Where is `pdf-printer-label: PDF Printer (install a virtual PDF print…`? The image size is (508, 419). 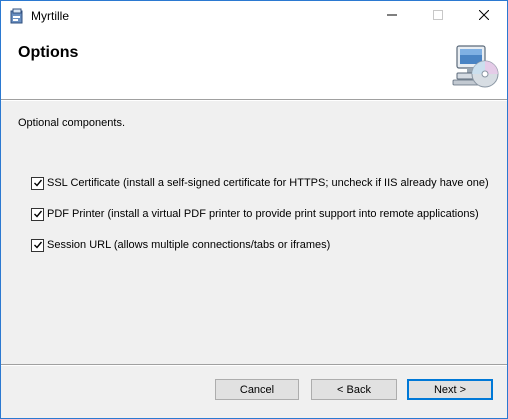 pdf-printer-label: PDF Printer (install a virtual PDF print… is located at coordinates (263, 214).